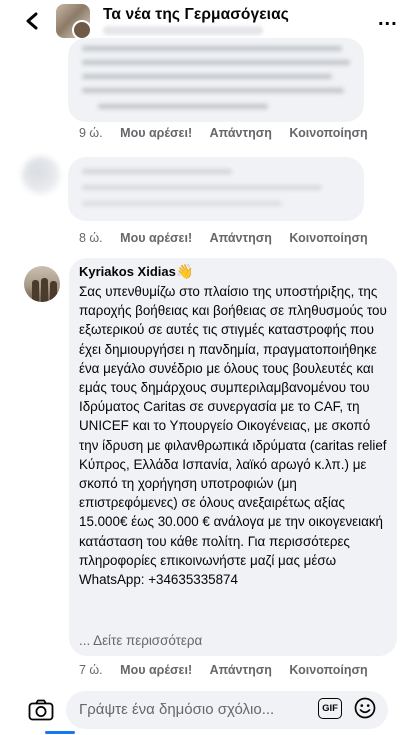  Describe the element at coordinates (330, 708) in the screenshot. I see `gif-icon: GIF` at that location.